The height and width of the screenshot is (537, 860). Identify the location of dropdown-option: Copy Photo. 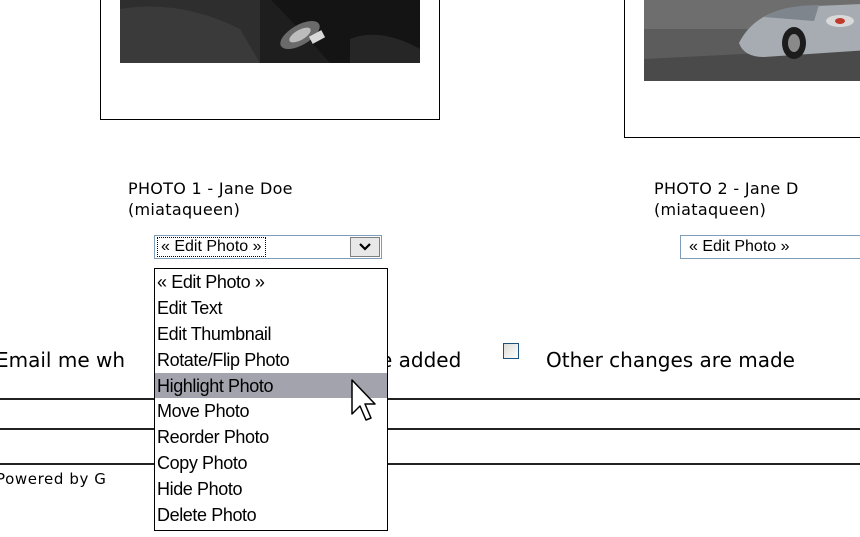
(271, 463).